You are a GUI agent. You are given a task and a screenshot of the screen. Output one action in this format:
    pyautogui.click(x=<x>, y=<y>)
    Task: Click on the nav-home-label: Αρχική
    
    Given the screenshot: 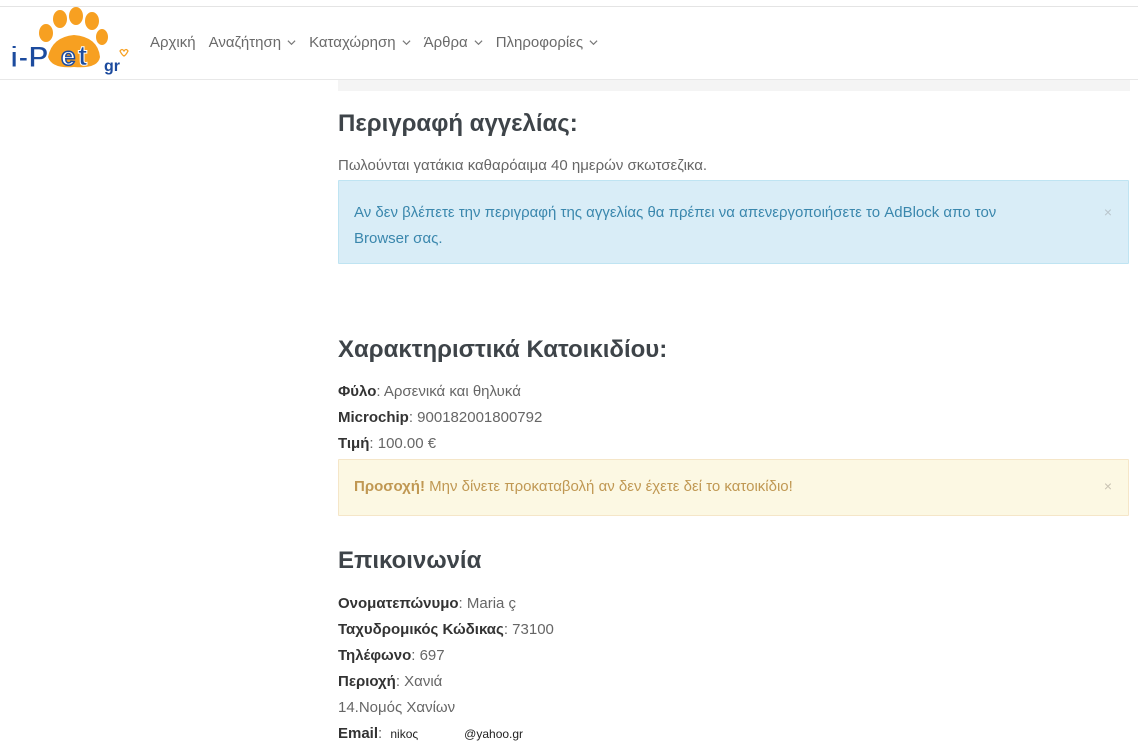 What is the action you would take?
    pyautogui.click(x=173, y=42)
    